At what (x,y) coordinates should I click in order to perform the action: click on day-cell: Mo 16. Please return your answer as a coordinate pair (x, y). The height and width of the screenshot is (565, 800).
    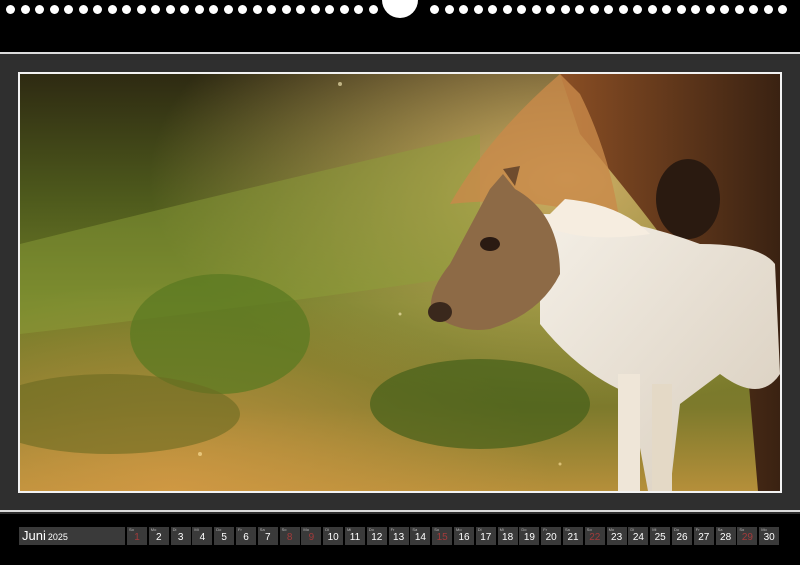
    Looking at the image, I should click on (464, 536).